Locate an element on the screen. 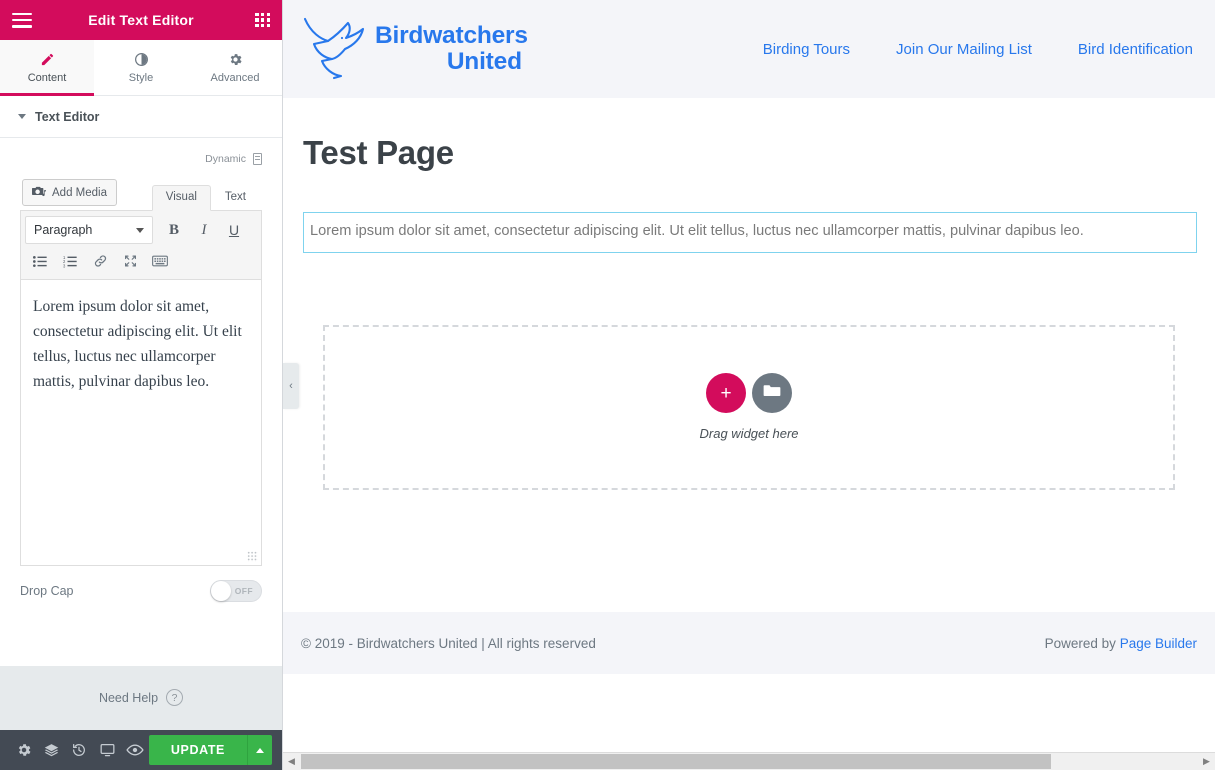 This screenshot has width=1215, height=770. toolbar-toggle-icon is located at coordinates (160, 261).